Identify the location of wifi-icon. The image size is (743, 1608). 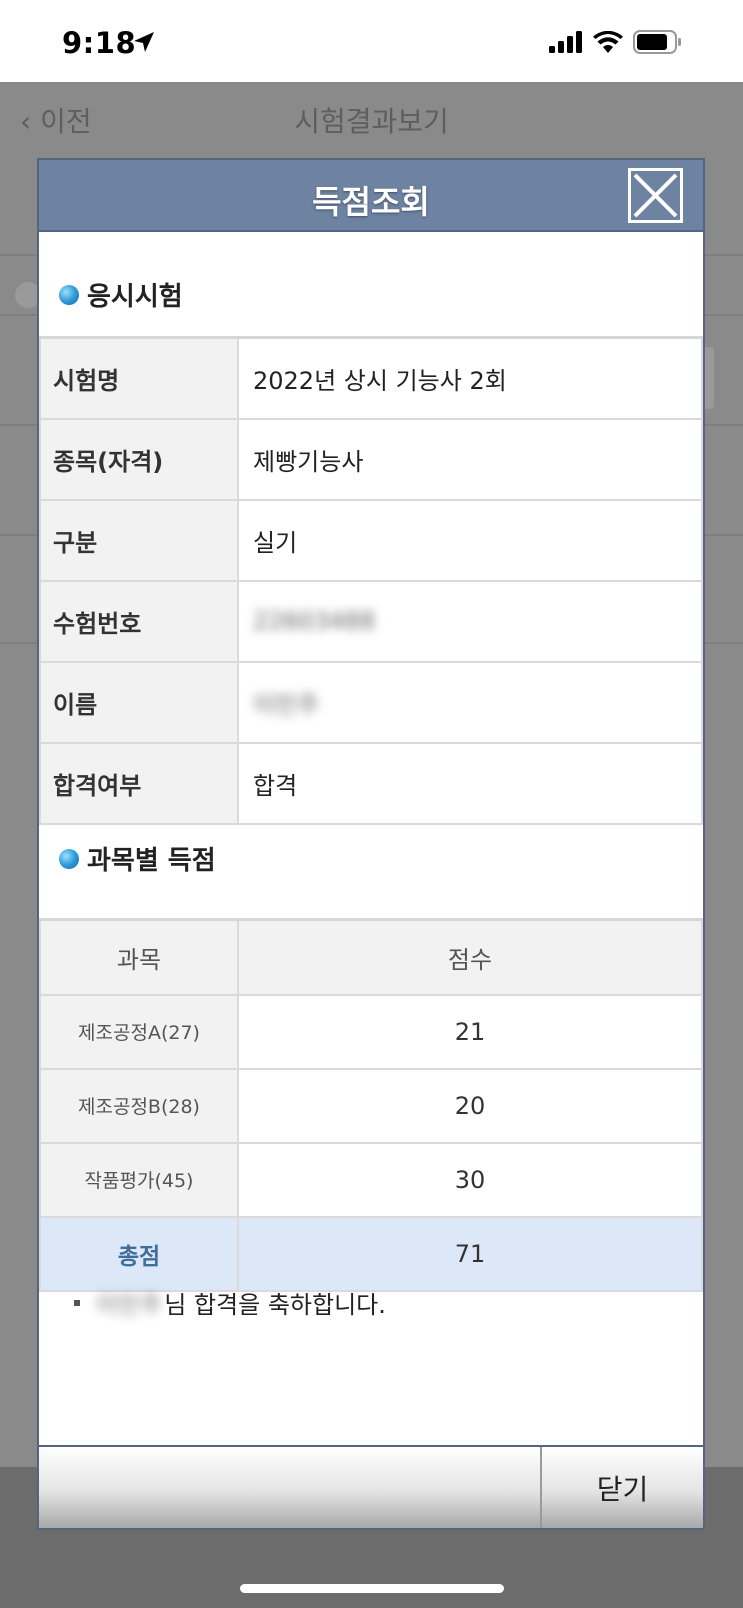
(608, 42).